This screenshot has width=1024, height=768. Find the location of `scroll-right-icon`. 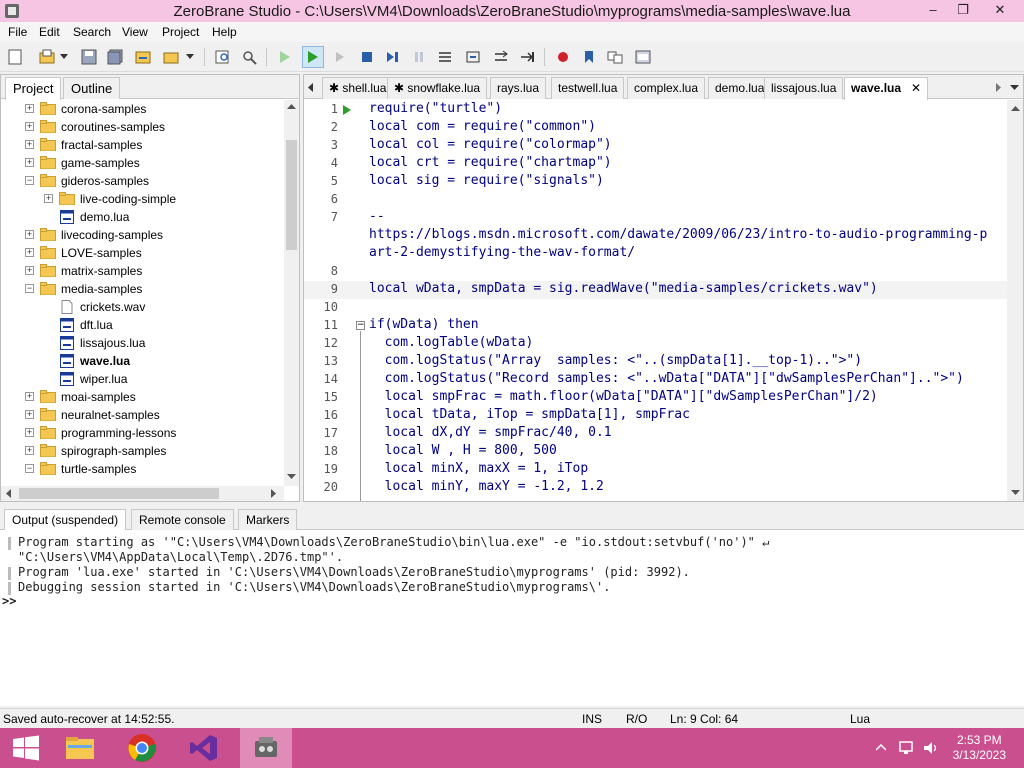

scroll-right-icon is located at coordinates (274, 493).